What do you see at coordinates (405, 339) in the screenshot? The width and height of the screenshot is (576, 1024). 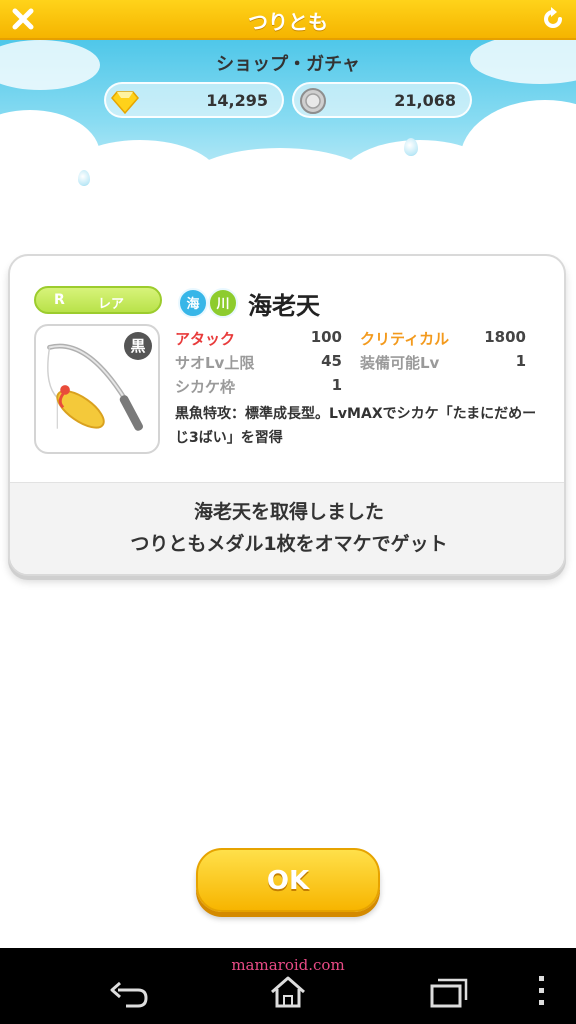 I see `critical-label: クリティカル` at bounding box center [405, 339].